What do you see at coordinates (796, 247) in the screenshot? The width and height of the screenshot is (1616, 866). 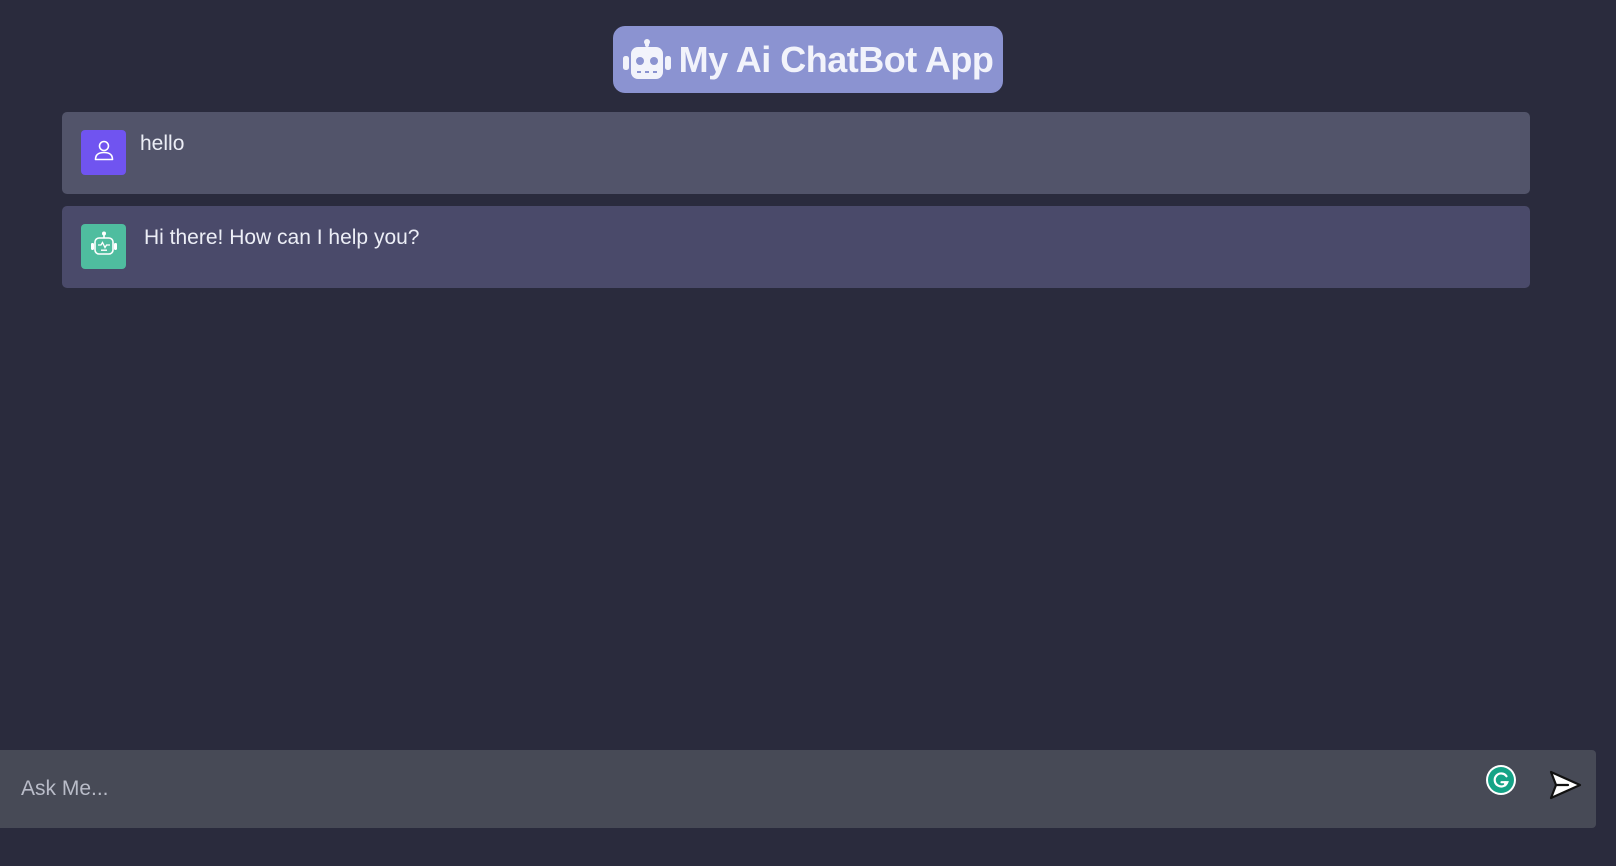 I see `bot-message: Hi there! How can I help you?` at bounding box center [796, 247].